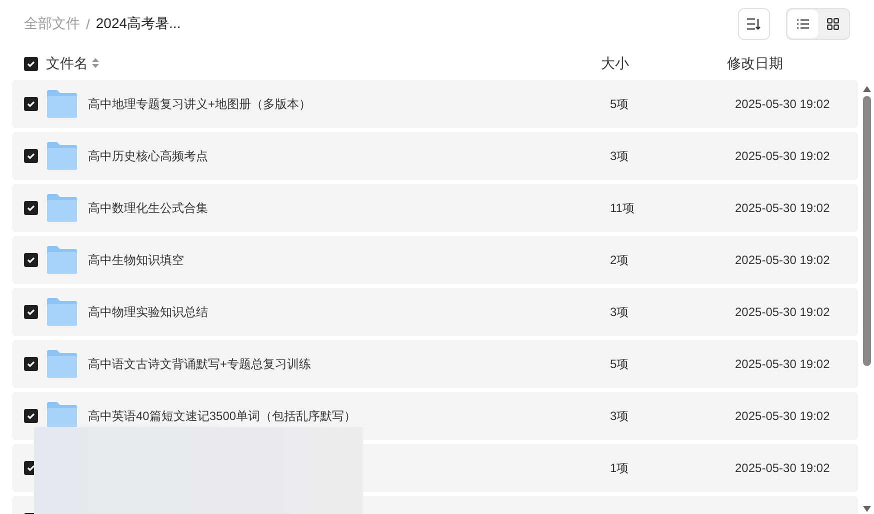 This screenshot has height=514, width=874. I want to click on item-count: 2项, so click(619, 259).